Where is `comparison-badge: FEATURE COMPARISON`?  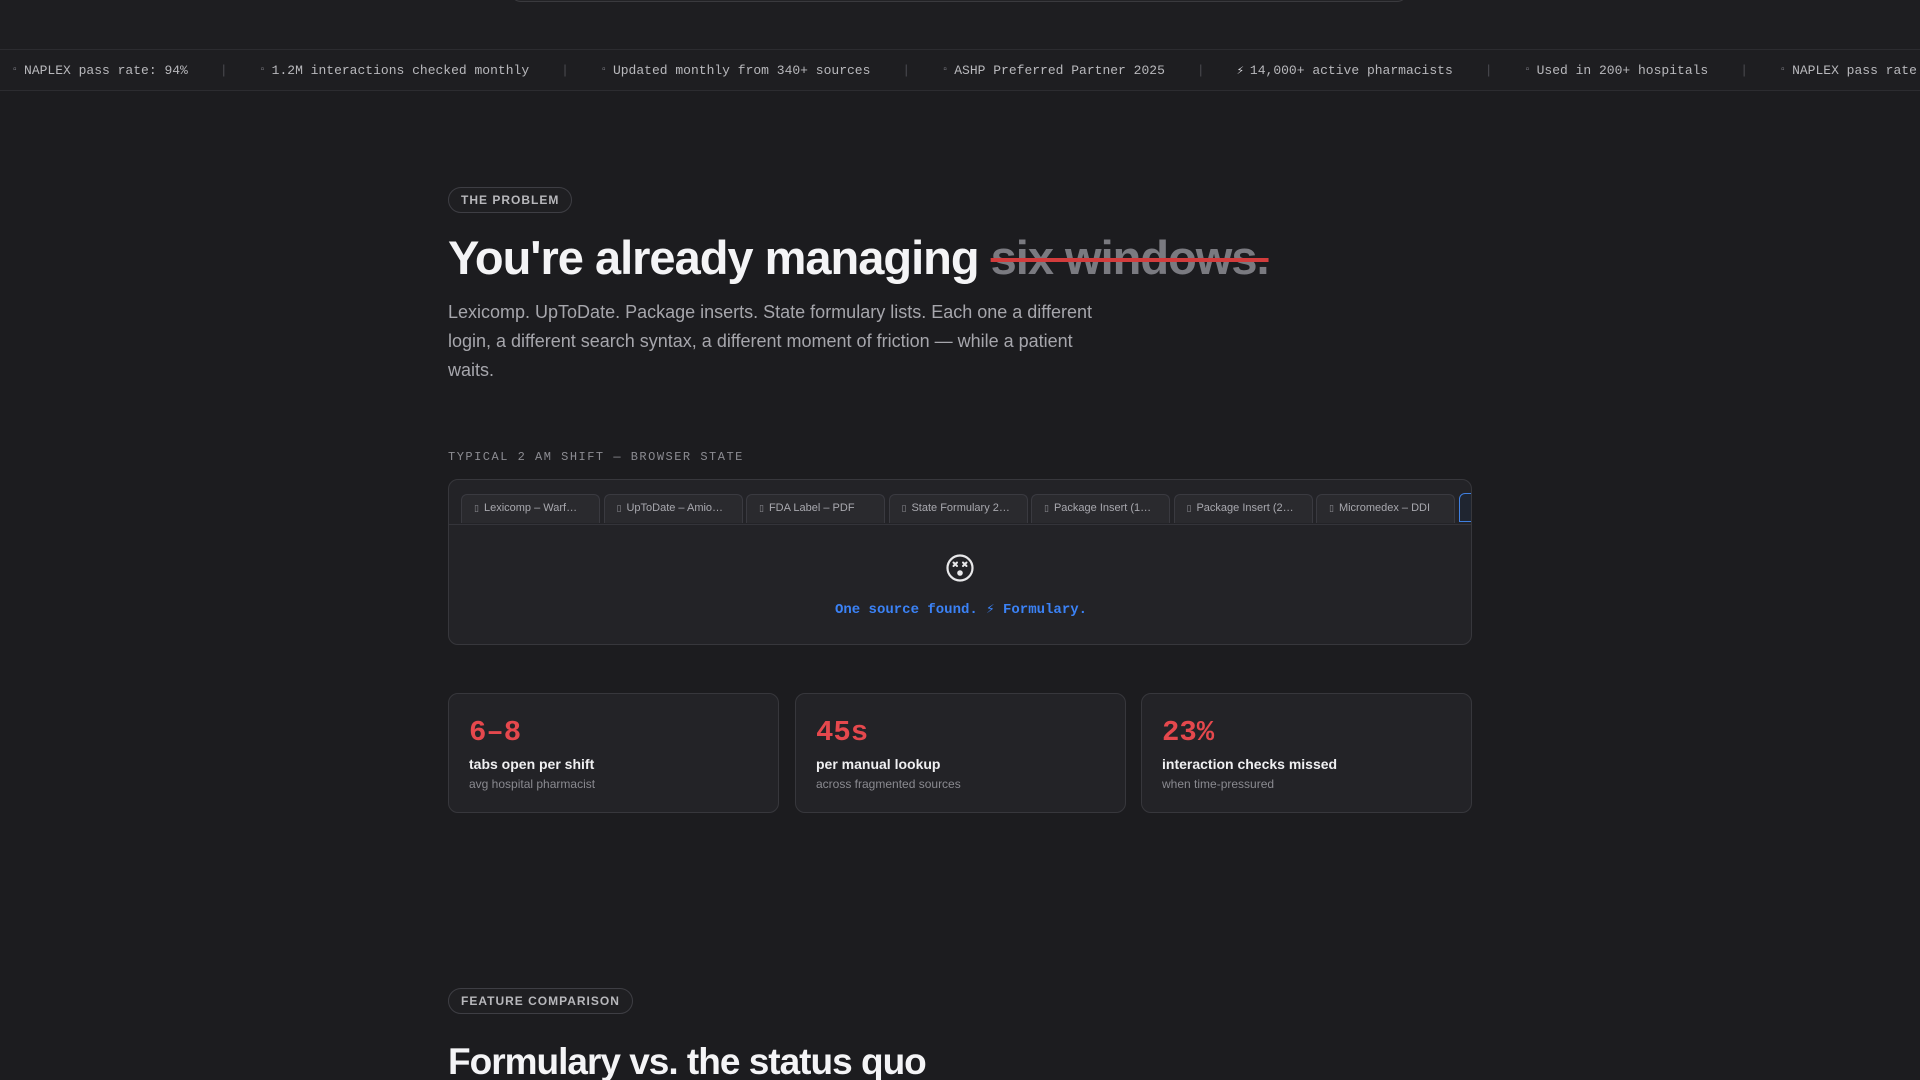 comparison-badge: FEATURE COMPARISON is located at coordinates (540, 1001).